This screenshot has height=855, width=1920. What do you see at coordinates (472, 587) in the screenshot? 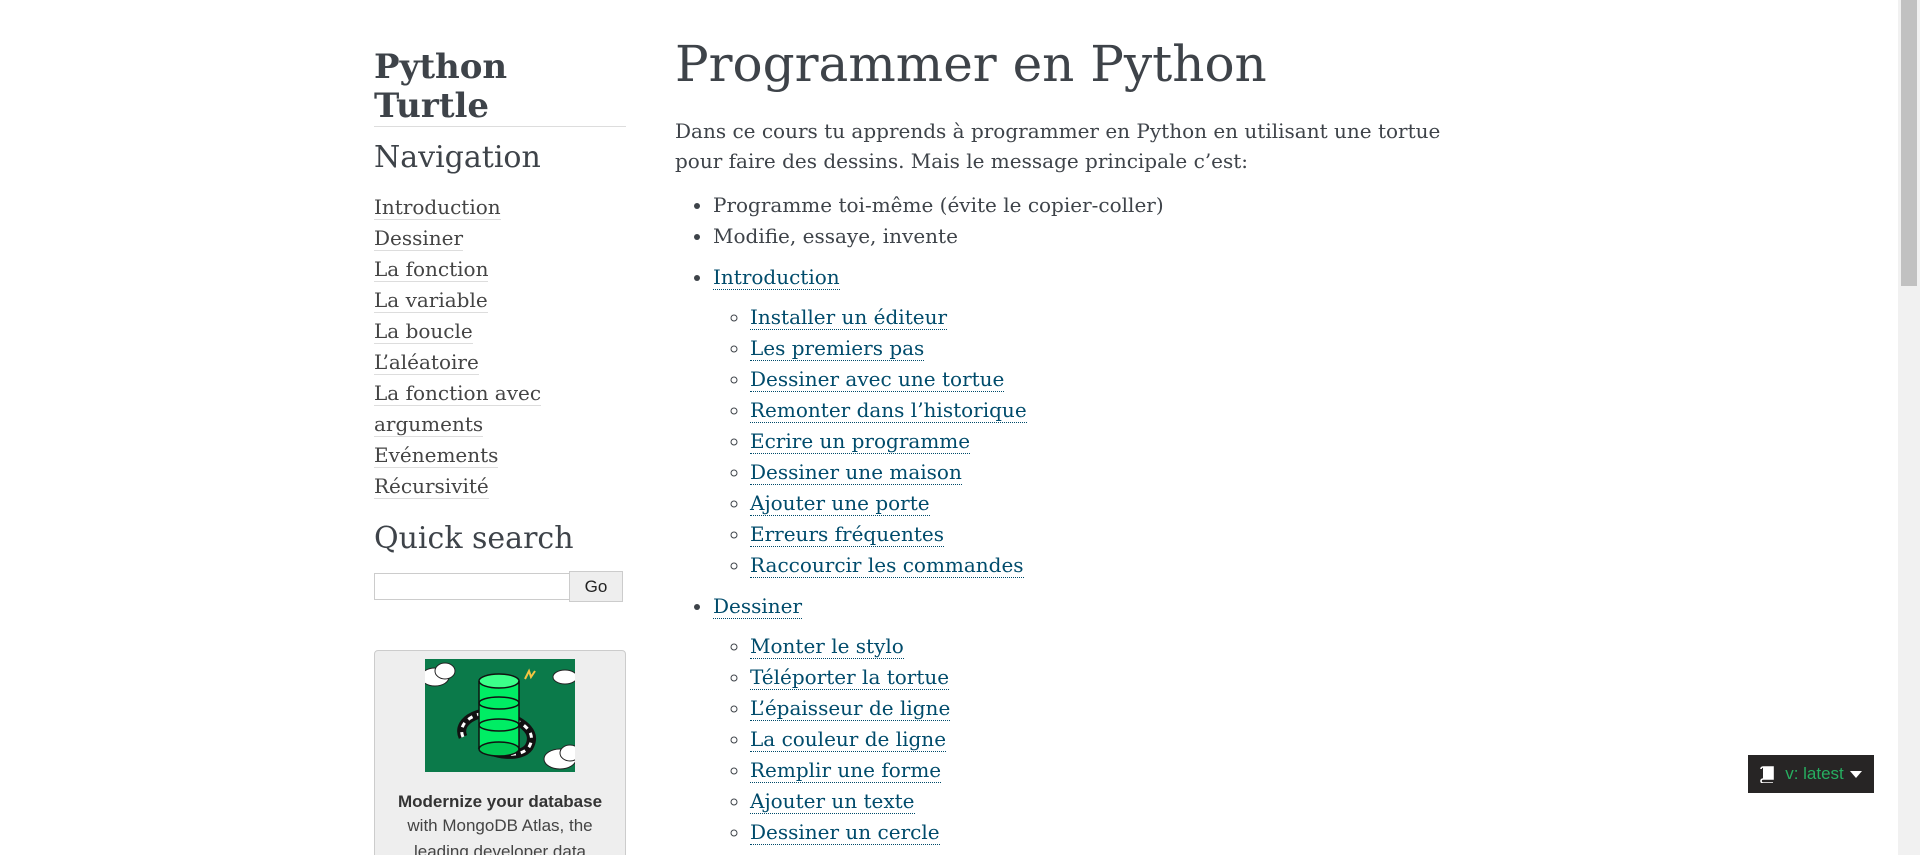
I see `search-input` at bounding box center [472, 587].